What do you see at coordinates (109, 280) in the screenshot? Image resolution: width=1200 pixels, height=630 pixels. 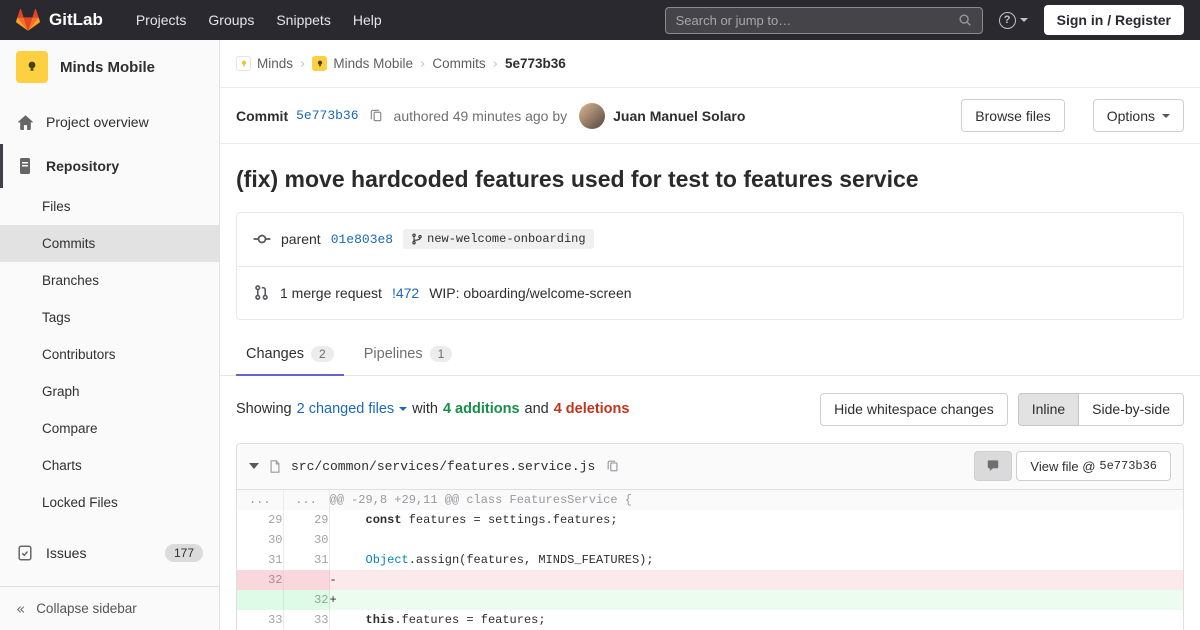 I see `sidebar-subitem-branches: Branches` at bounding box center [109, 280].